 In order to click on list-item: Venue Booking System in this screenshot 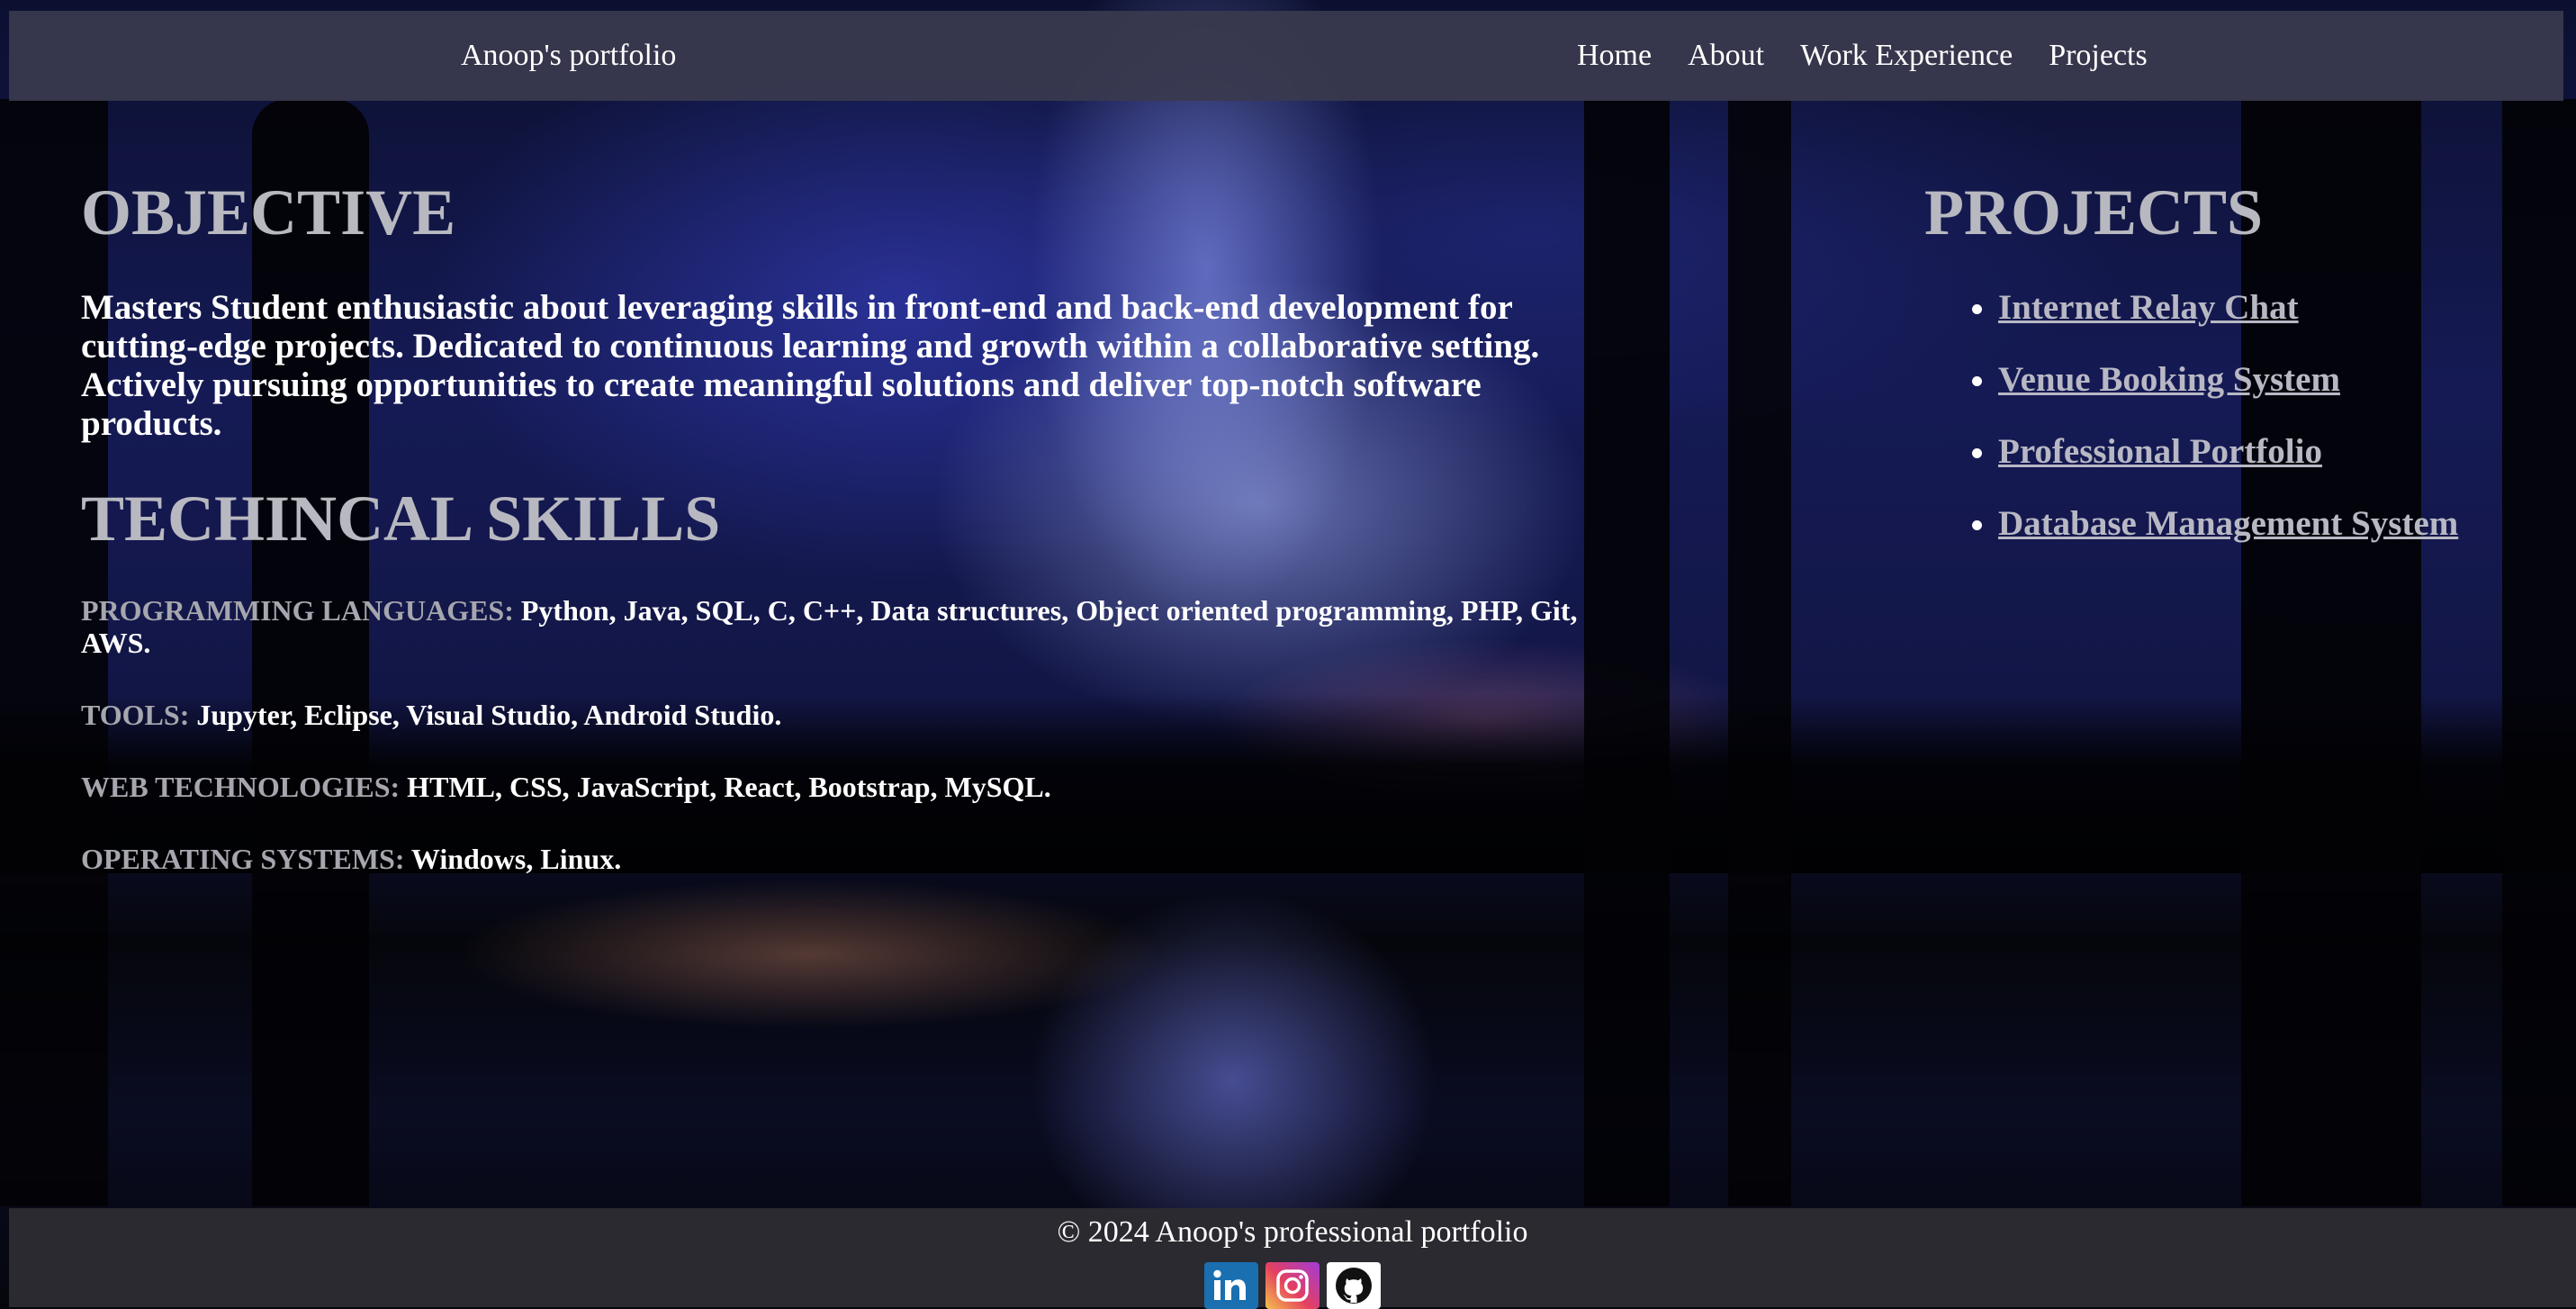, I will do `click(2276, 380)`.